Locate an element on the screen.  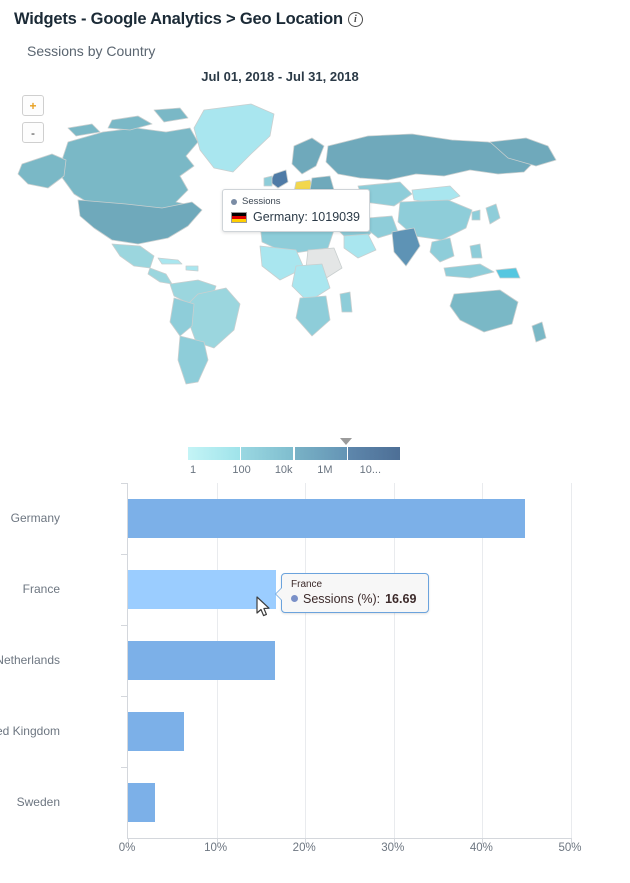
map-region-central-america is located at coordinates (160, 276).